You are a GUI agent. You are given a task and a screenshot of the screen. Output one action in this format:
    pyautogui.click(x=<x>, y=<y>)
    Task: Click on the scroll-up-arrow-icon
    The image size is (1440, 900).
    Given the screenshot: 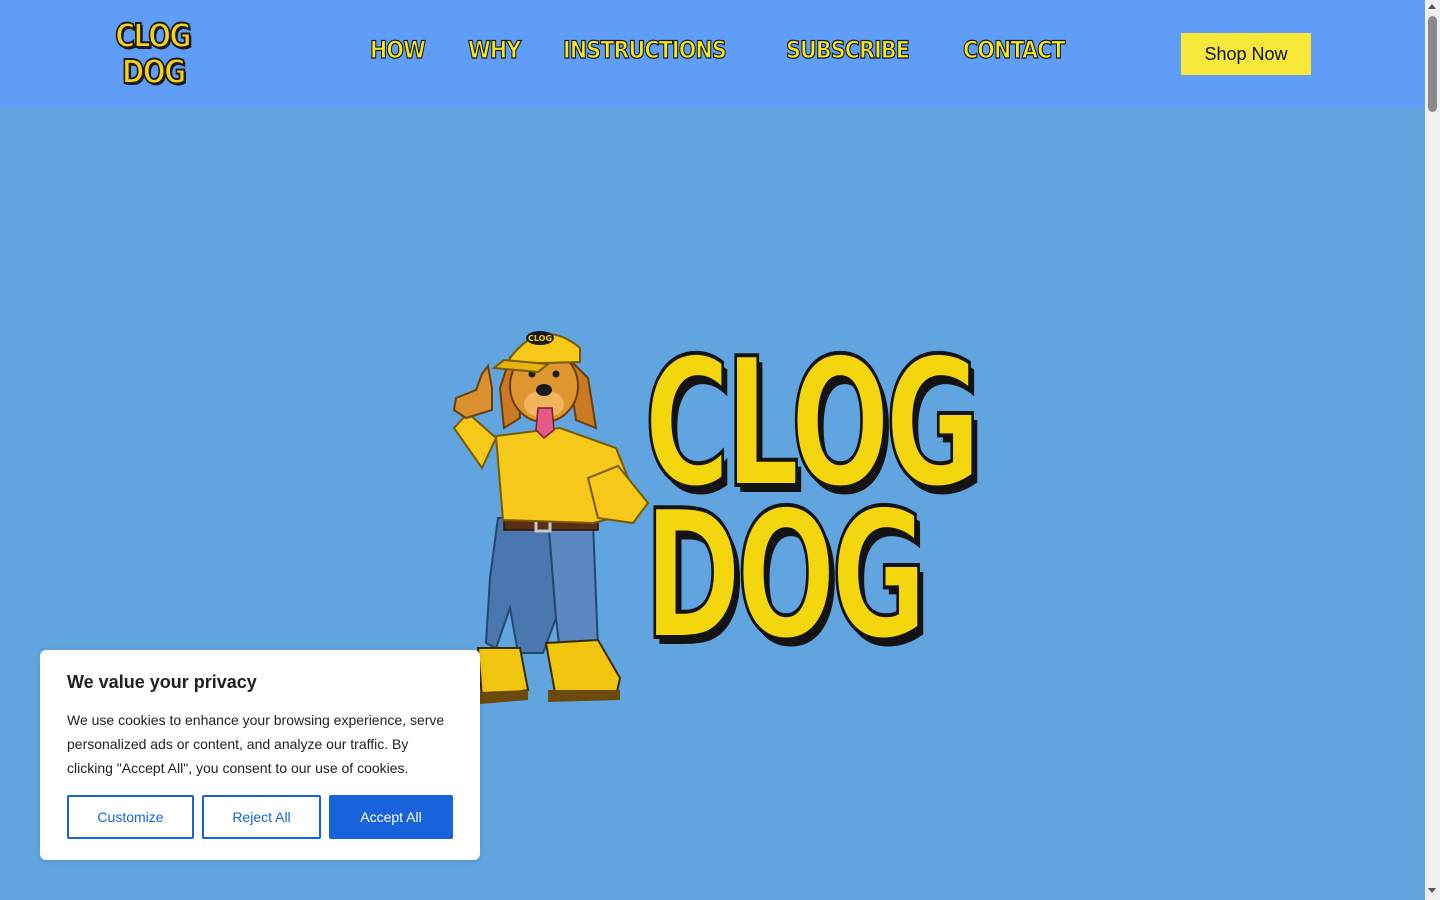 What is the action you would take?
    pyautogui.click(x=1432, y=6)
    